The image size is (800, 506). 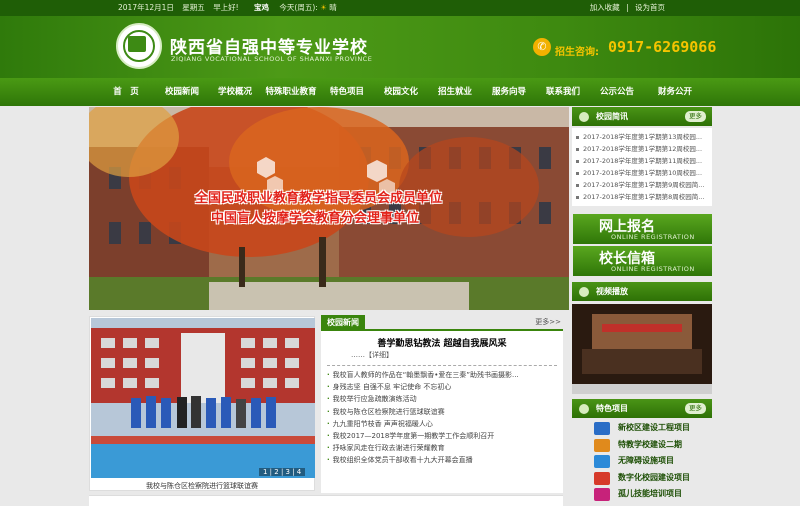 What do you see at coordinates (584, 409) in the screenshot?
I see `features-icon` at bounding box center [584, 409].